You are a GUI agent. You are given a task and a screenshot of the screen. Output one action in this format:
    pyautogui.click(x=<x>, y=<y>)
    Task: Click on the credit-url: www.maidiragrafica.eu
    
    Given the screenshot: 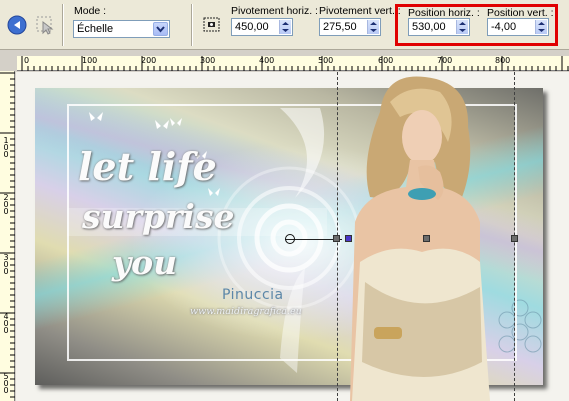 What is the action you would take?
    pyautogui.click(x=246, y=311)
    